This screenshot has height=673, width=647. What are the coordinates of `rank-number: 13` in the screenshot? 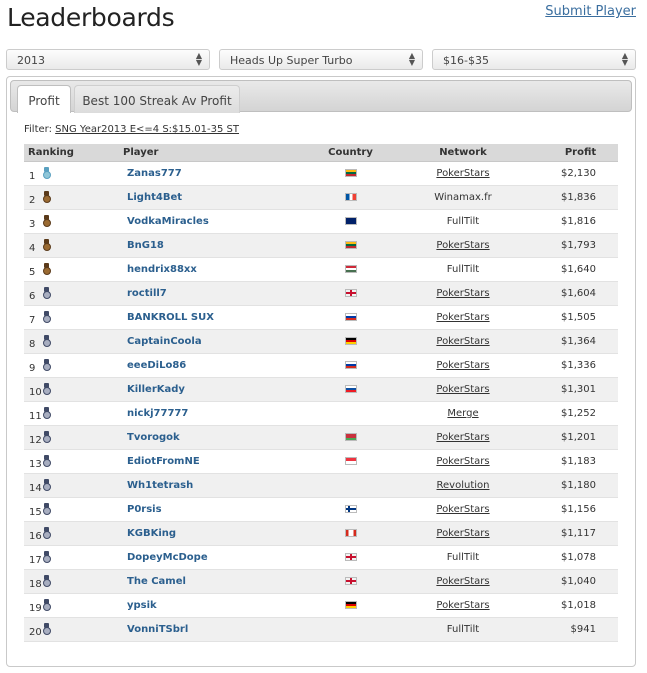 It's located at (35, 464).